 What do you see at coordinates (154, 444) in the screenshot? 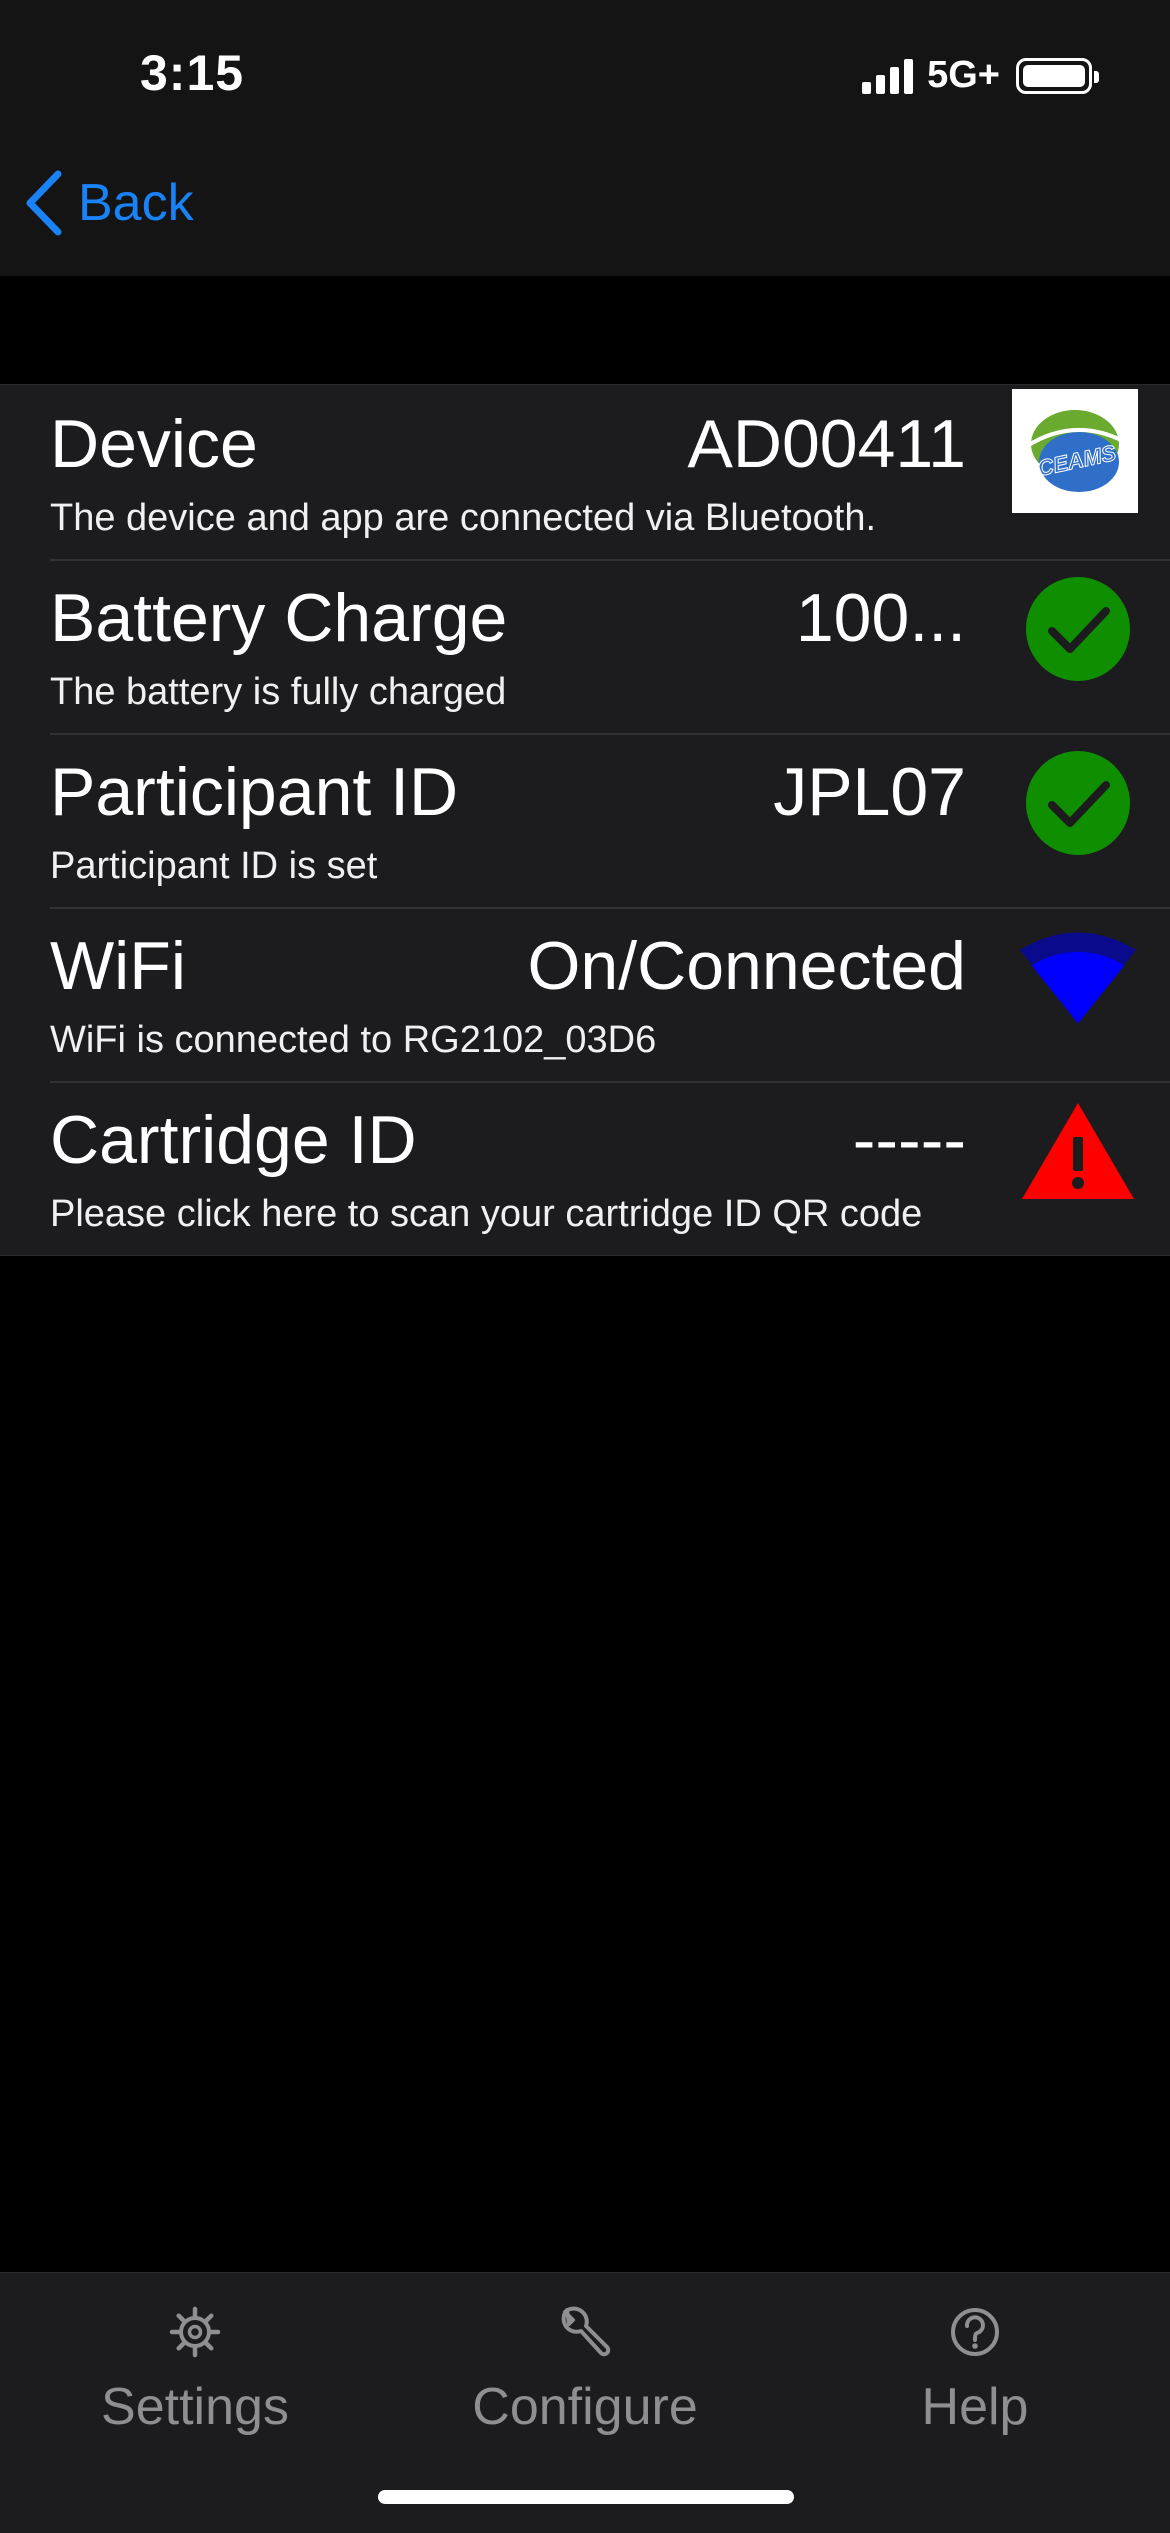
I see `row-title: Device` at bounding box center [154, 444].